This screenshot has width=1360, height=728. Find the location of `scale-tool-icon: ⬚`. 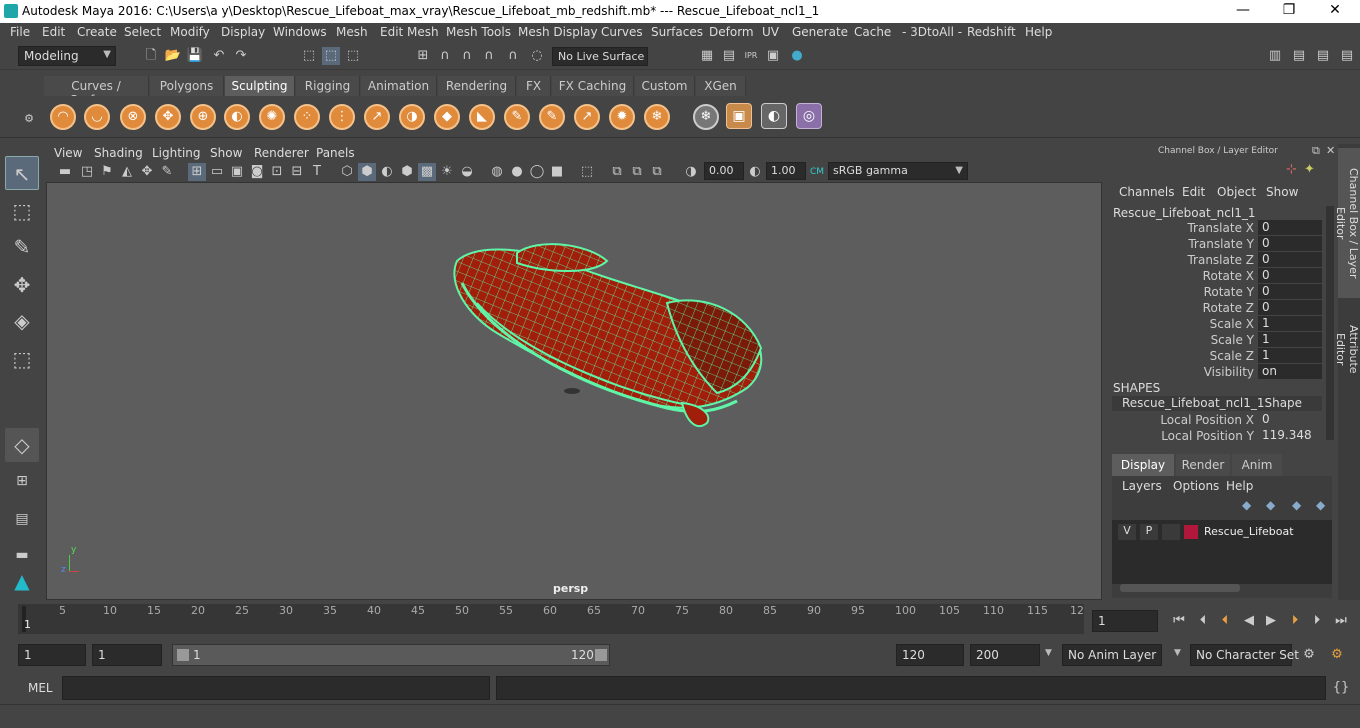

scale-tool-icon: ⬚ is located at coordinates (22, 359).